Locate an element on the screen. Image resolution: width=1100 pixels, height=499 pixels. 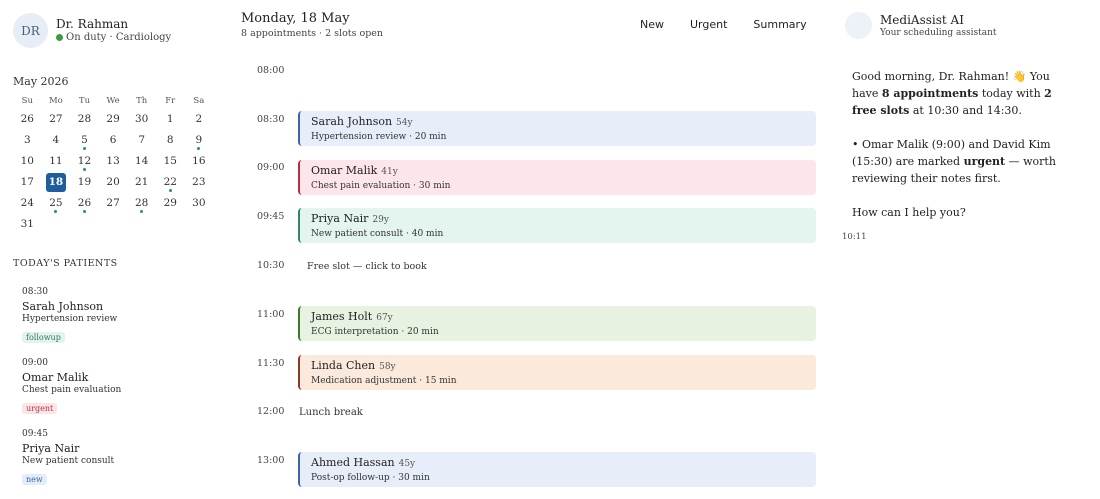
calendar-day: 24 is located at coordinates (27, 203).